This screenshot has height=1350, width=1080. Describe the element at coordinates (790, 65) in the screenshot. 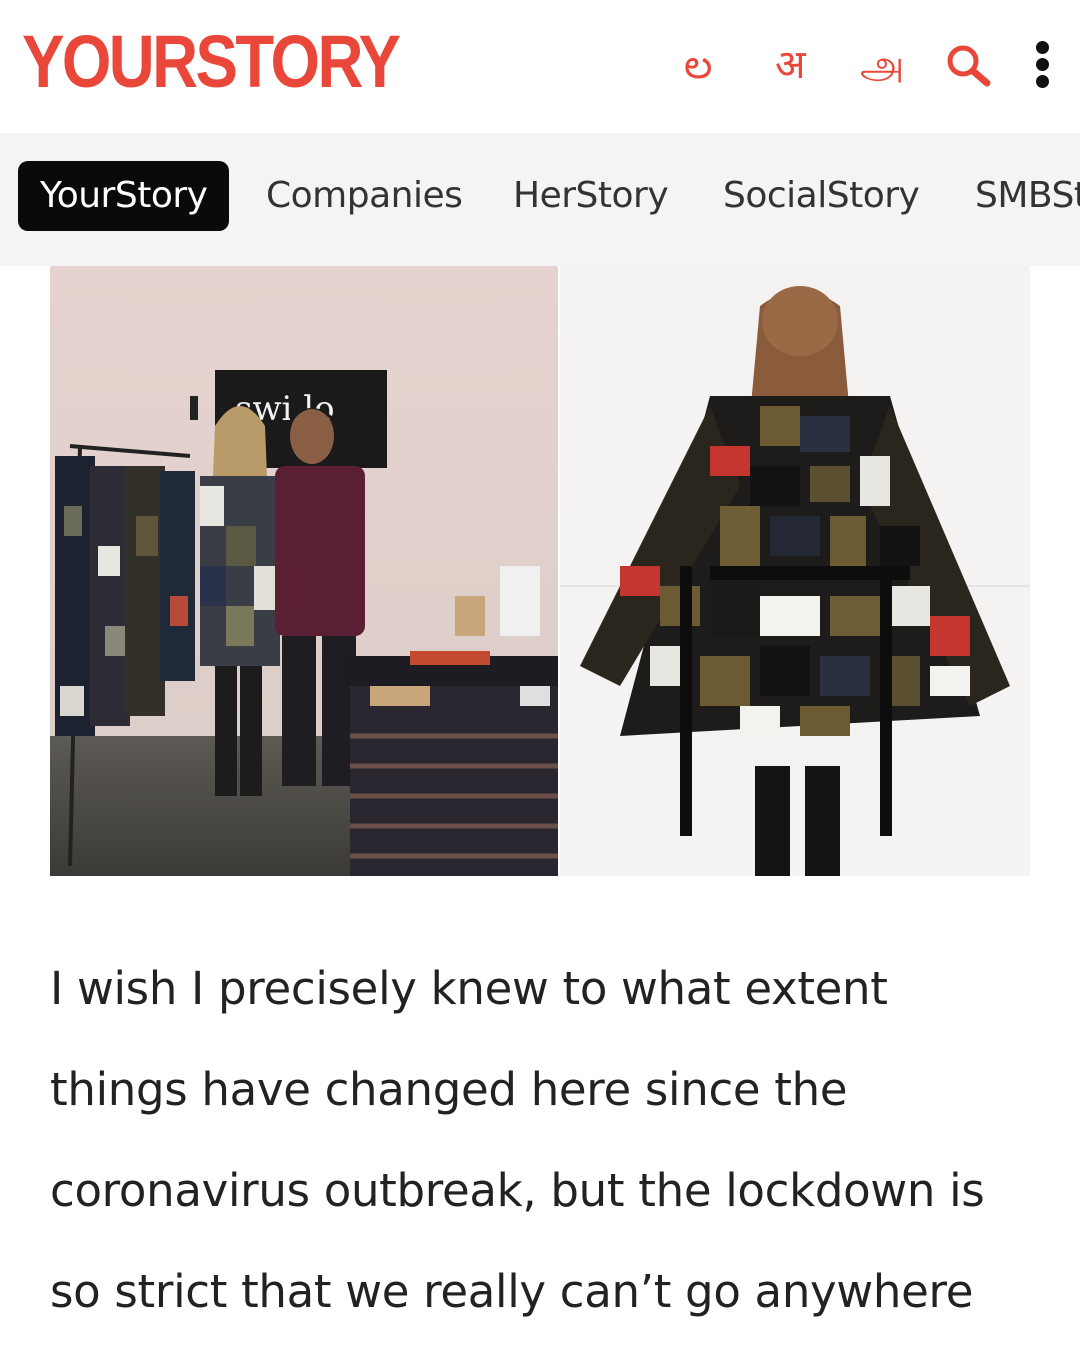

I see `language-hindi-button: अ` at that location.